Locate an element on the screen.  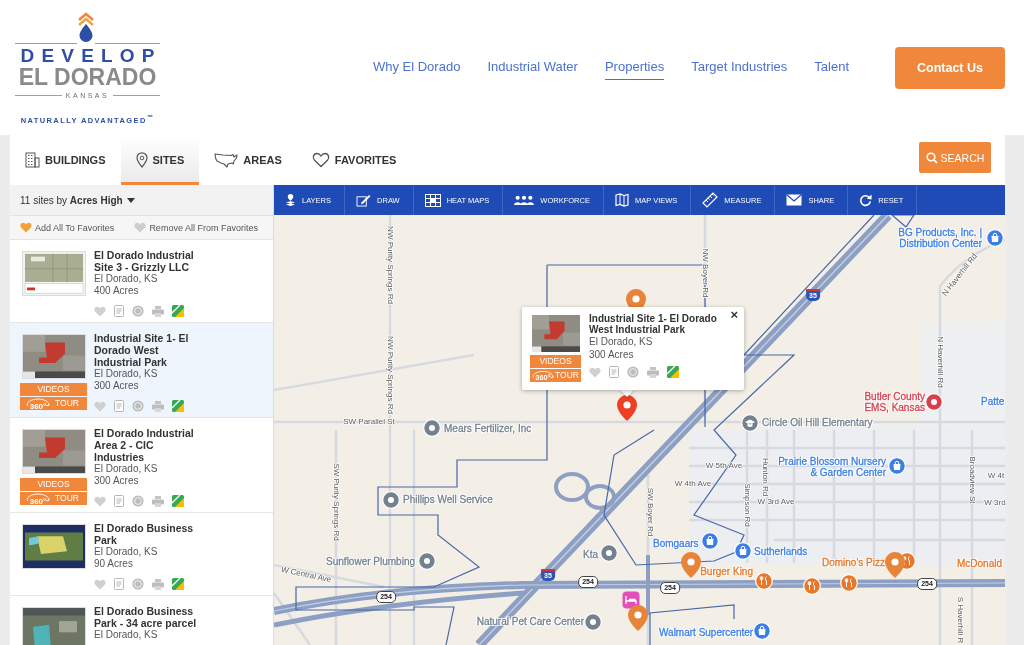
road-label: SW Boyer Rd is located at coordinates (650, 512).